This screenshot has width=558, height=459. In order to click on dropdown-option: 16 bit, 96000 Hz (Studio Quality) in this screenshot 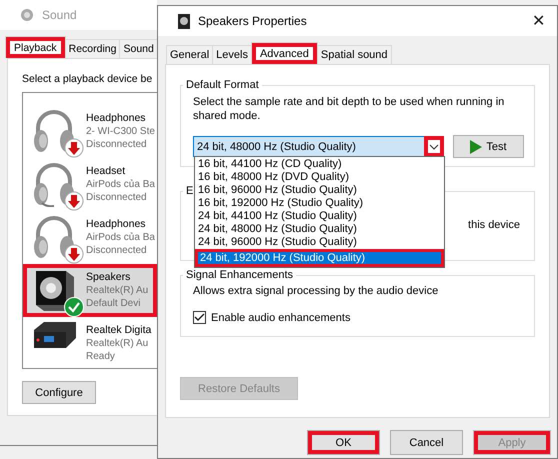, I will do `click(319, 190)`.